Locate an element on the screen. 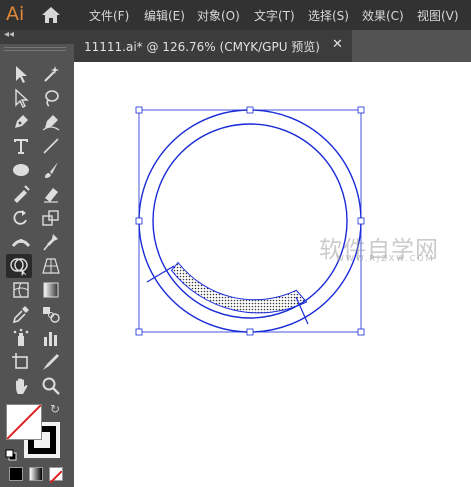 This screenshot has height=487, width=471. scale-tool-icon is located at coordinates (51, 218).